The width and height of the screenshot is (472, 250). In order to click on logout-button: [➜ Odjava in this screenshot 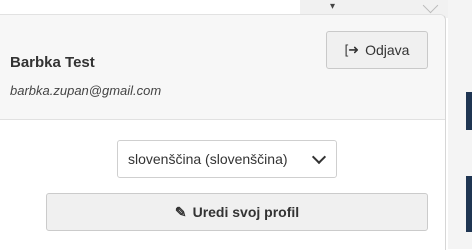, I will do `click(377, 50)`.